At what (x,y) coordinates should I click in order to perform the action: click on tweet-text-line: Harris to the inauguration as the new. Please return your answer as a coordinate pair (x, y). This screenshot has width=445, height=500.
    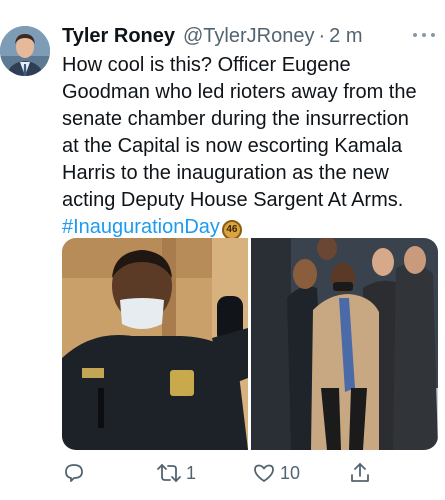
    Looking at the image, I should click on (225, 173).